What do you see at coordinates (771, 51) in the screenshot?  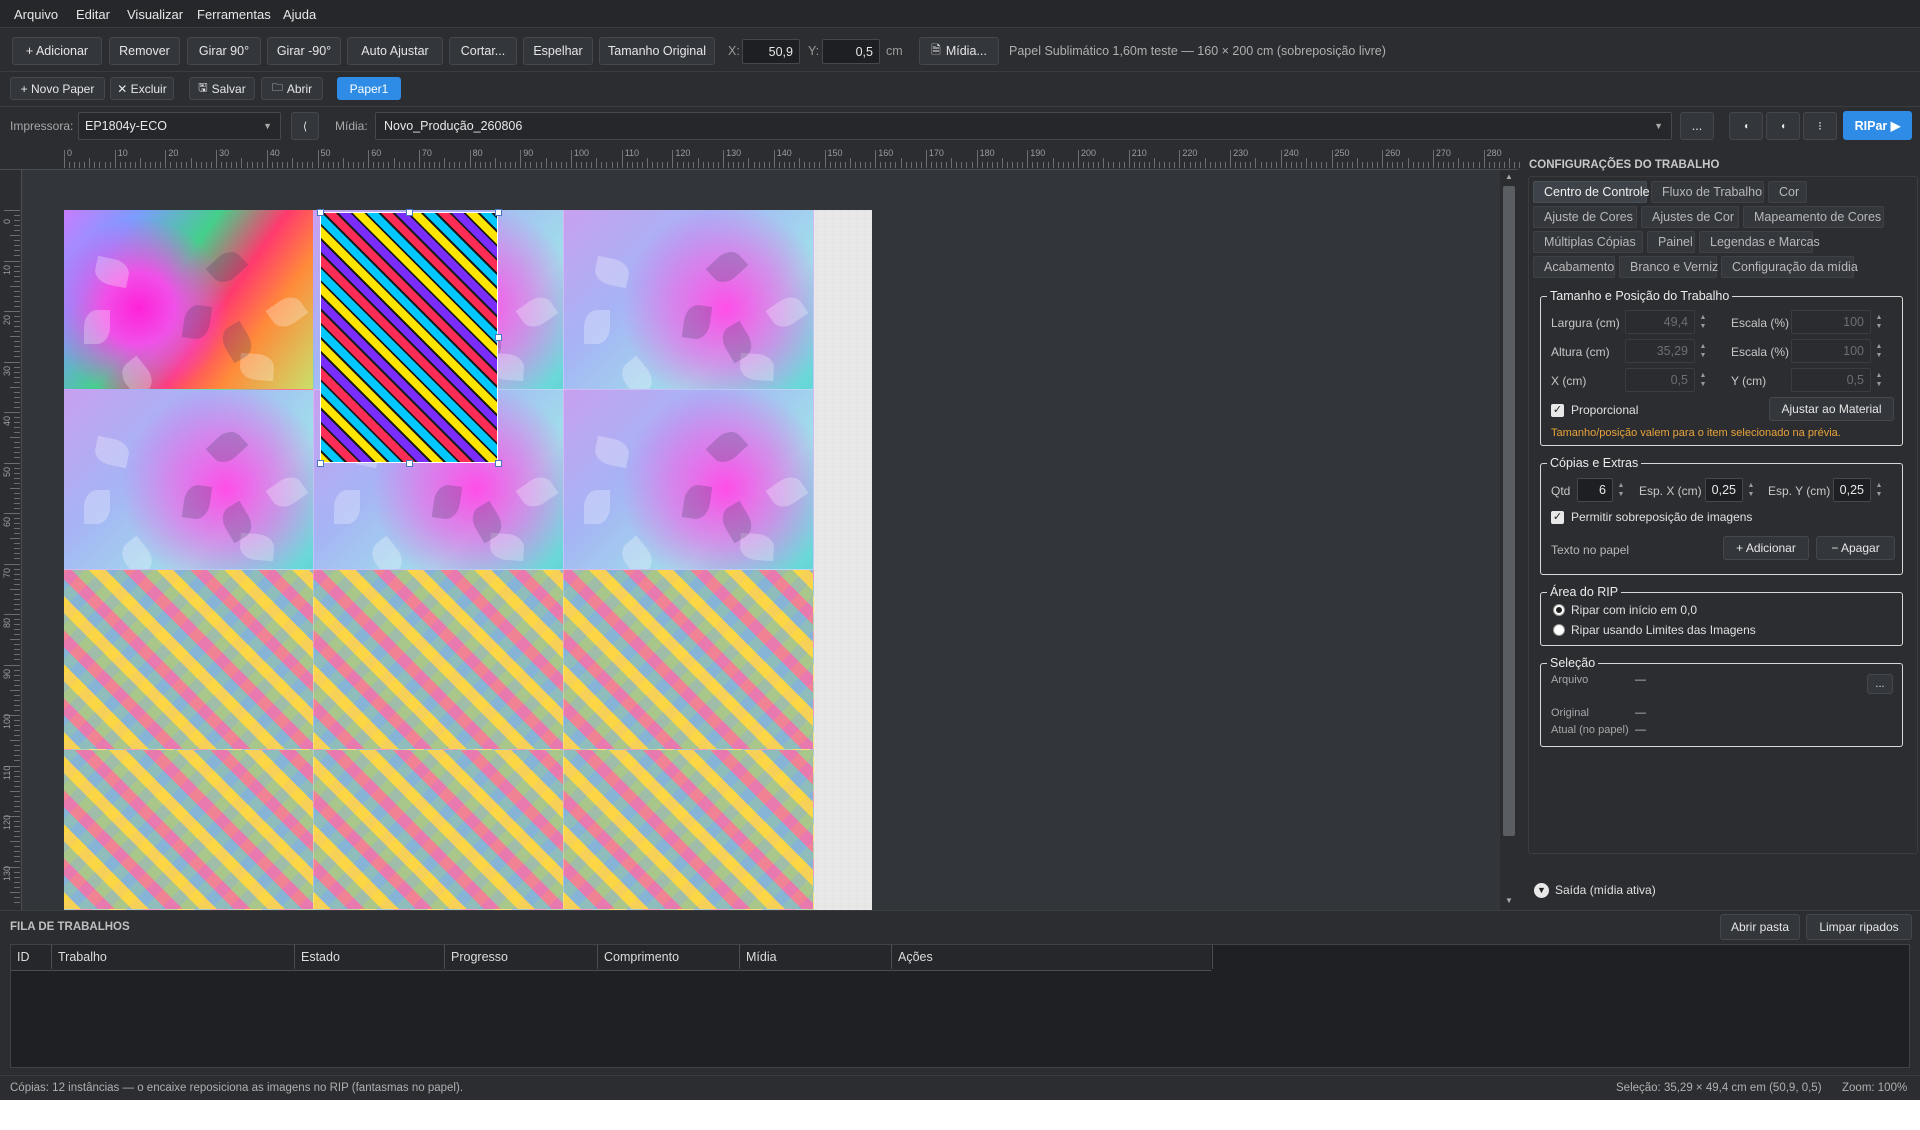 I see `x-position-field: 50,9` at bounding box center [771, 51].